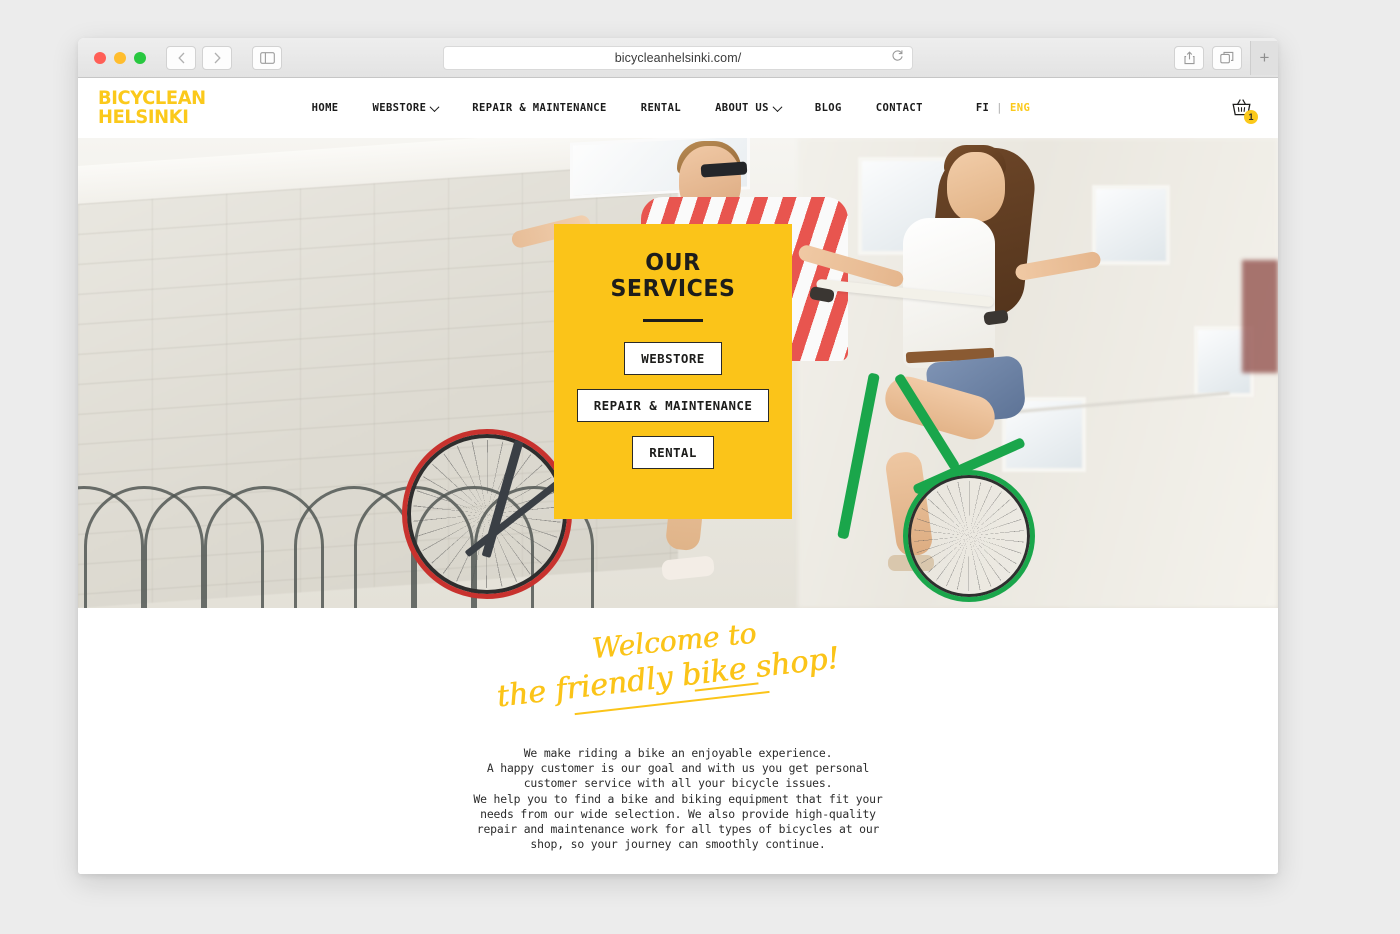 Image resolution: width=1400 pixels, height=934 pixels. I want to click on toolbar-right-actions: +, so click(1226, 57).